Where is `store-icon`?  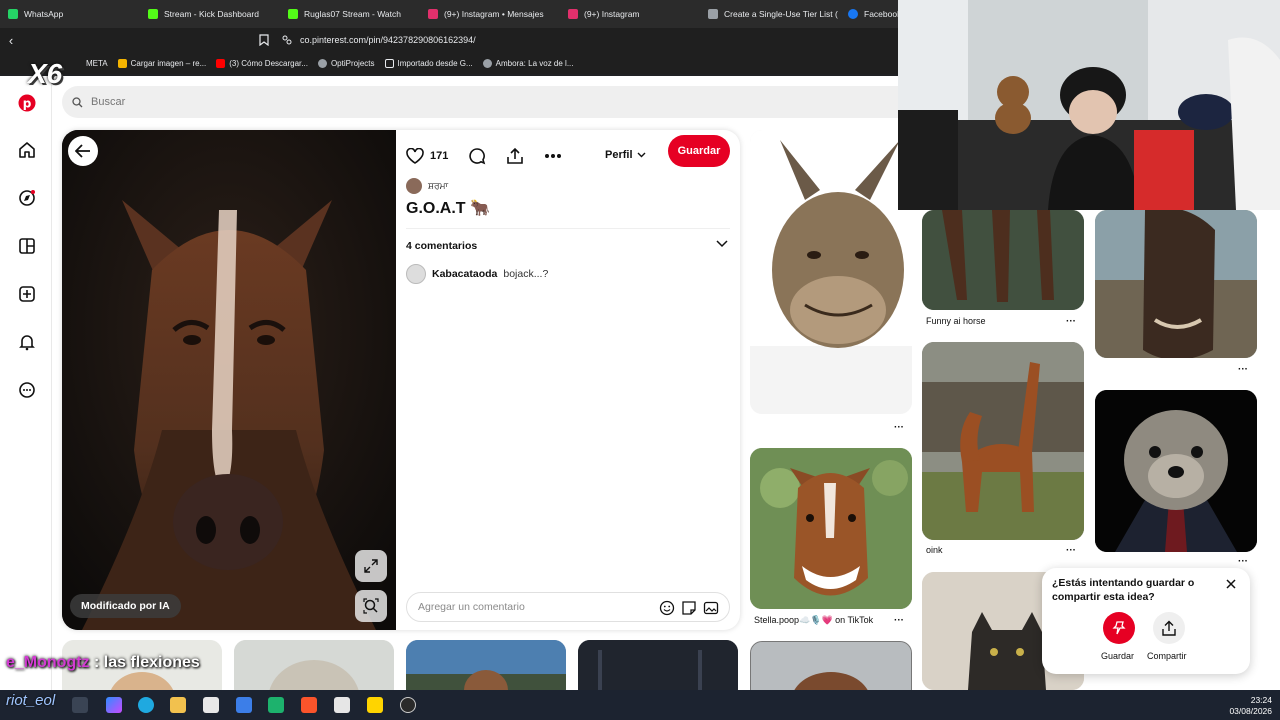
store-icon is located at coordinates (211, 705).